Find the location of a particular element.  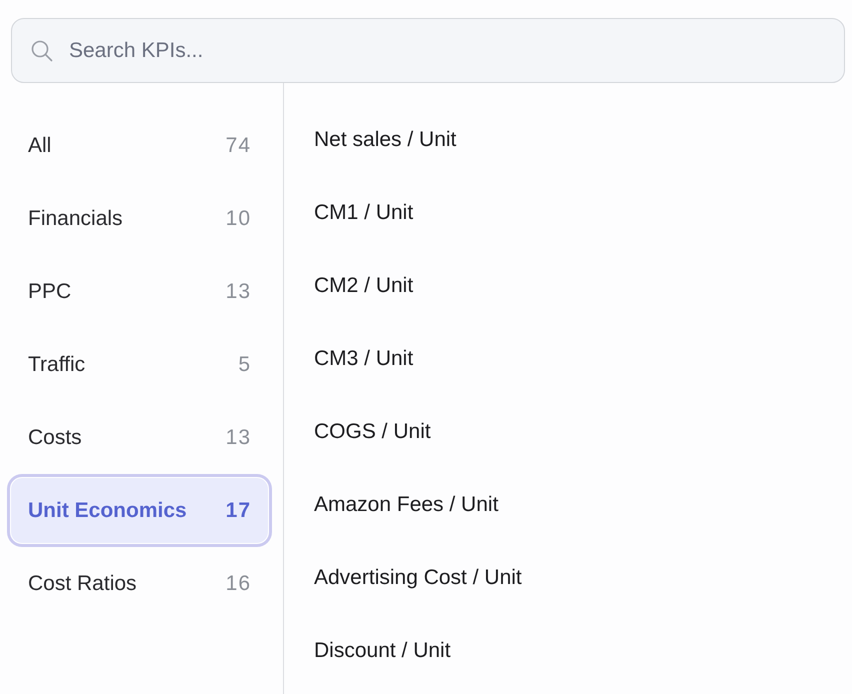

kpi-item: COGS / Unit is located at coordinates (372, 431).